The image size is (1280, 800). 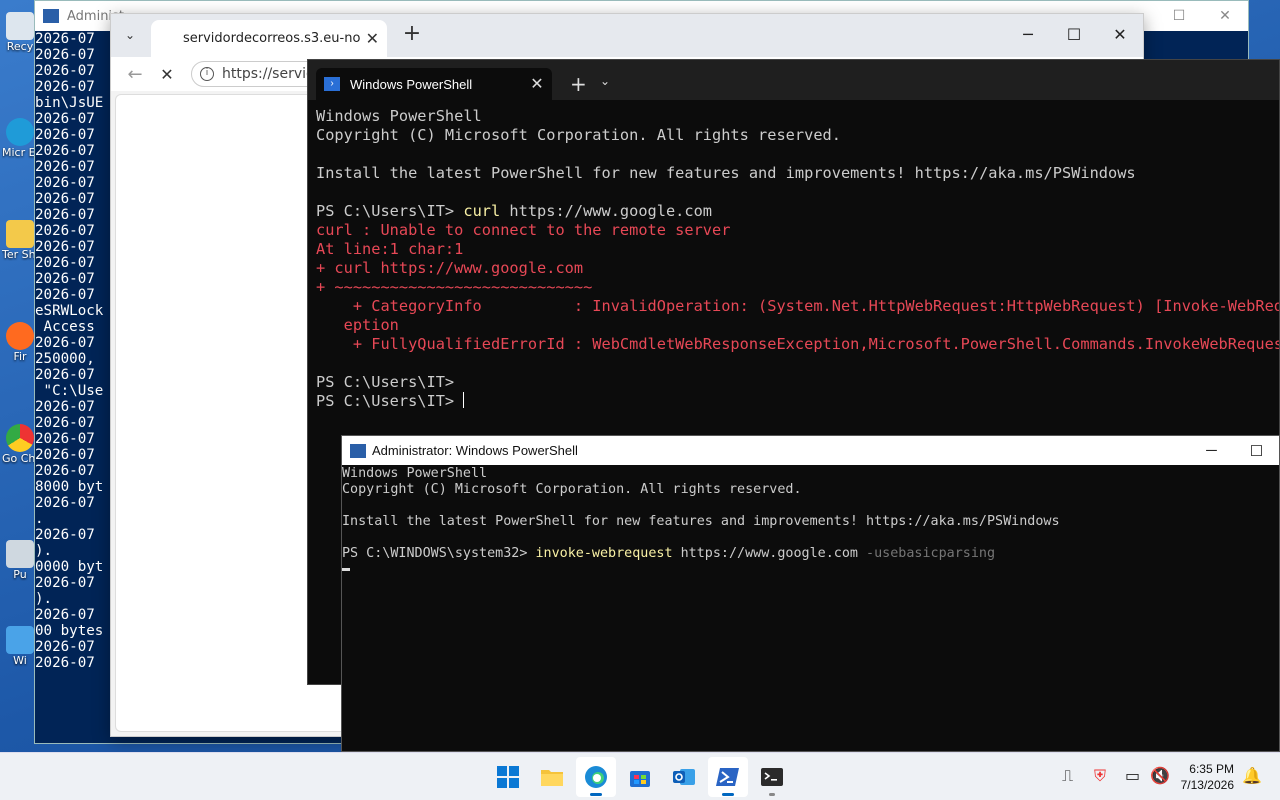 I want to click on command-parameter: -usebasicparsing, so click(x=931, y=553).